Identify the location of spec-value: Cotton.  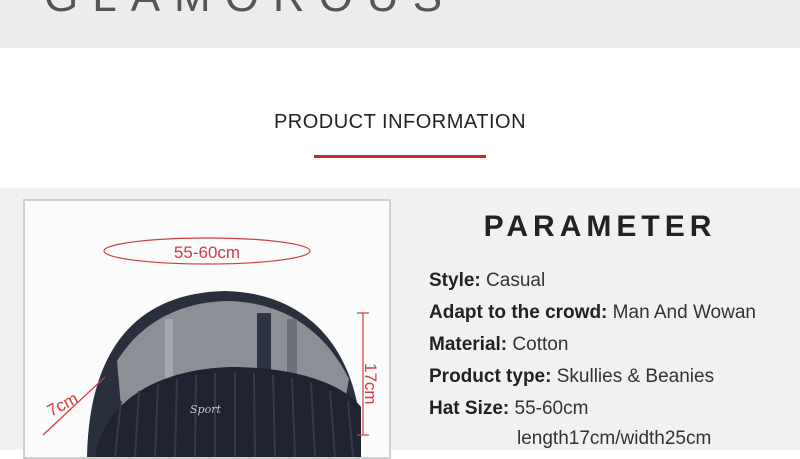
(540, 344).